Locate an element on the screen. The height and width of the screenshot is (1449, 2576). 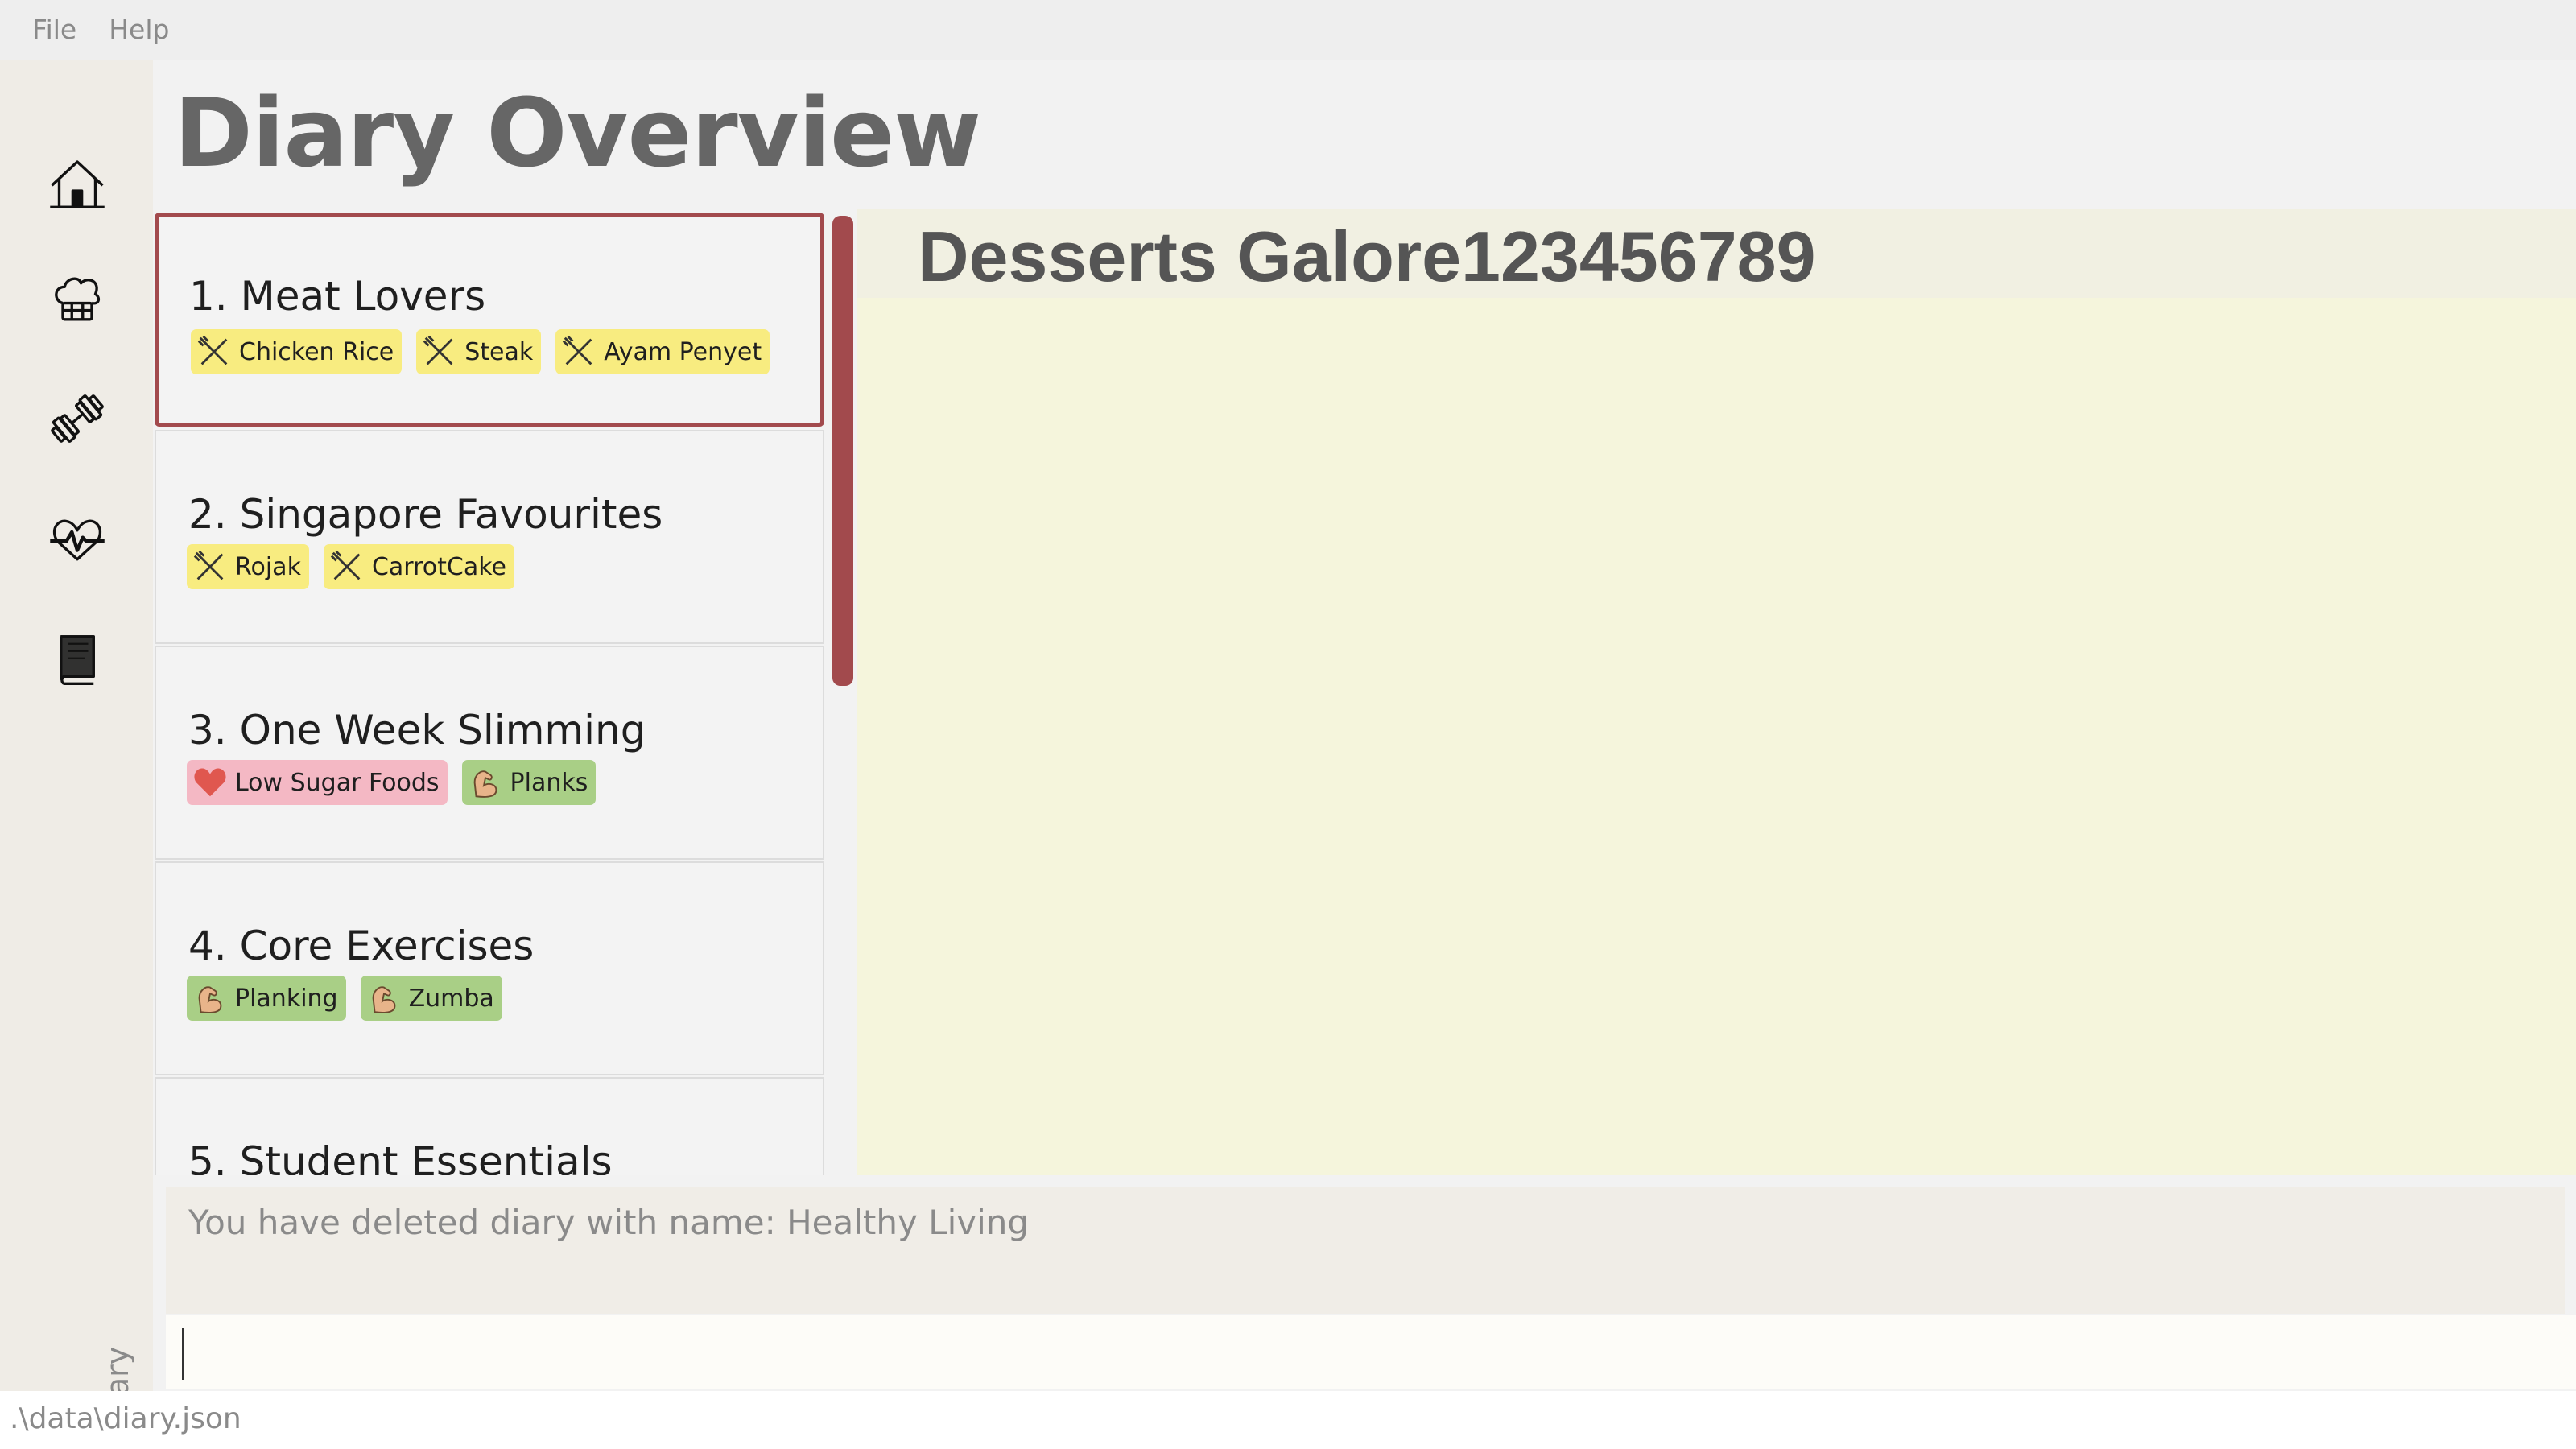
diary-title: 4. Core Exercises is located at coordinates (361, 946).